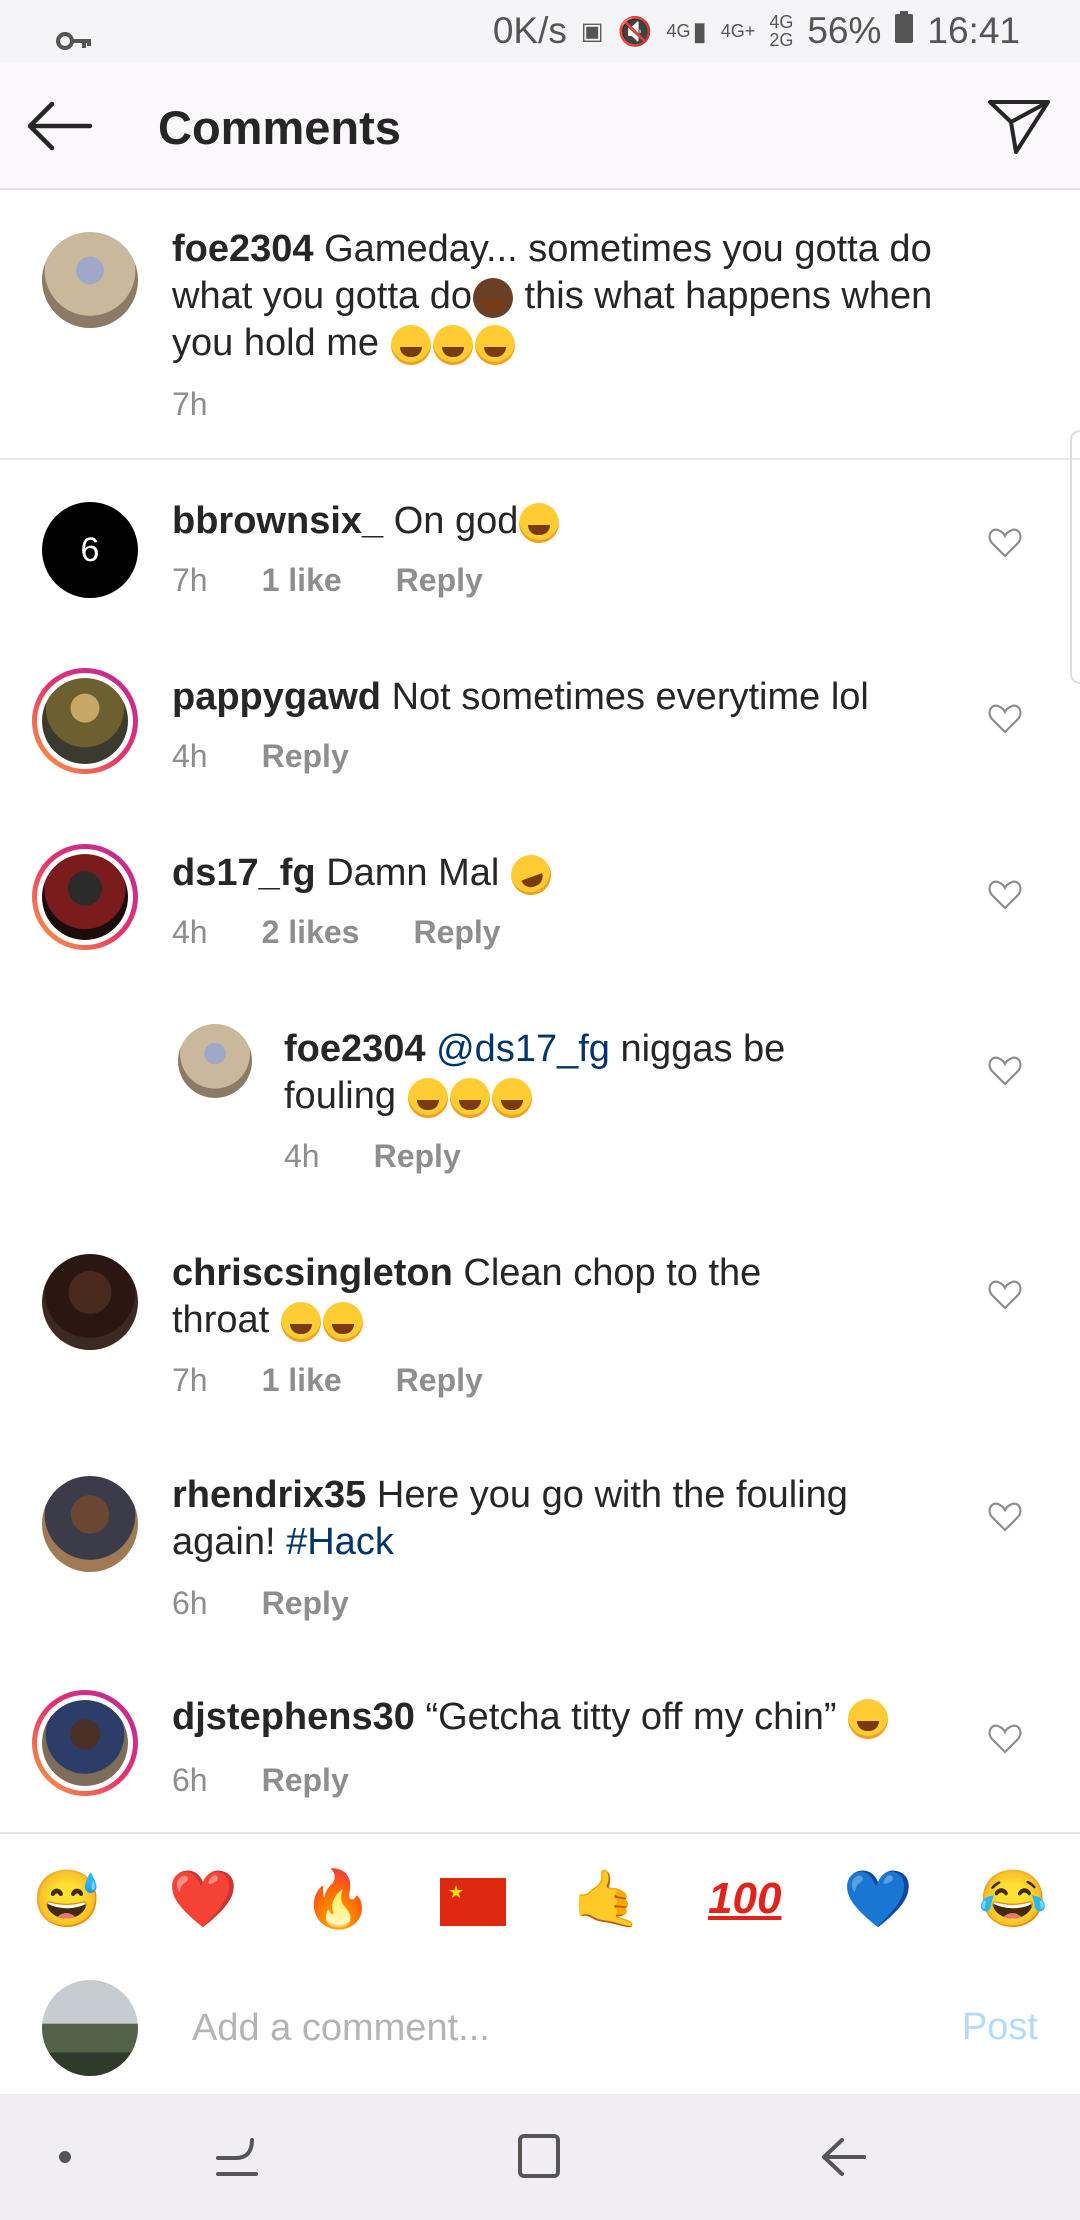 The width and height of the screenshot is (1080, 2220). Describe the element at coordinates (279, 127) in the screenshot. I see `page-title: Comments` at that location.